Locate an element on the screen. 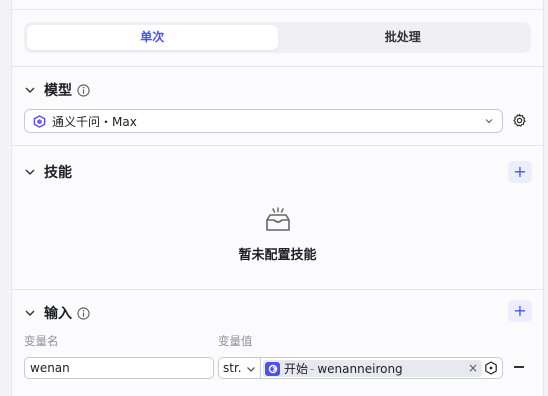 Image resolution: width=548 pixels, height=396 pixels. input-section-header: 输入 is located at coordinates (57, 313).